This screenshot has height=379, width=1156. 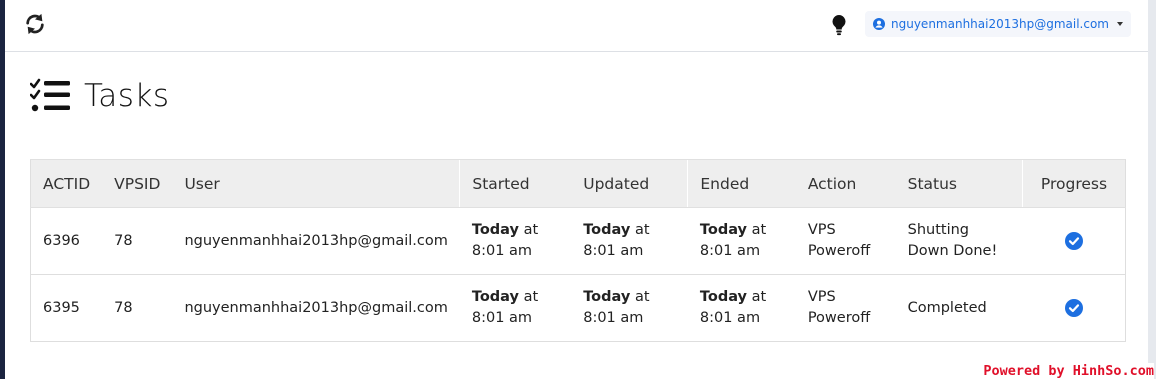 I want to click on cell-status: Completed, so click(x=959, y=308).